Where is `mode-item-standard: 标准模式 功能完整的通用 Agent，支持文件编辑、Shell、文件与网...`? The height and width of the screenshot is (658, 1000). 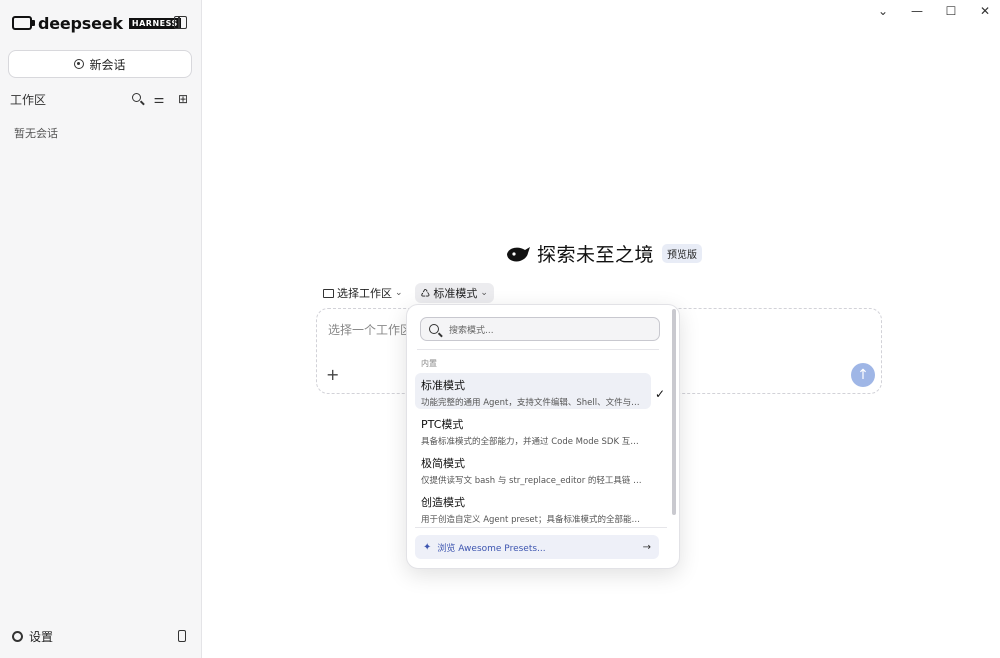
mode-item-standard: 标准模式 功能完整的通用 Agent，支持文件编辑、Shell、文件与网... is located at coordinates (533, 391).